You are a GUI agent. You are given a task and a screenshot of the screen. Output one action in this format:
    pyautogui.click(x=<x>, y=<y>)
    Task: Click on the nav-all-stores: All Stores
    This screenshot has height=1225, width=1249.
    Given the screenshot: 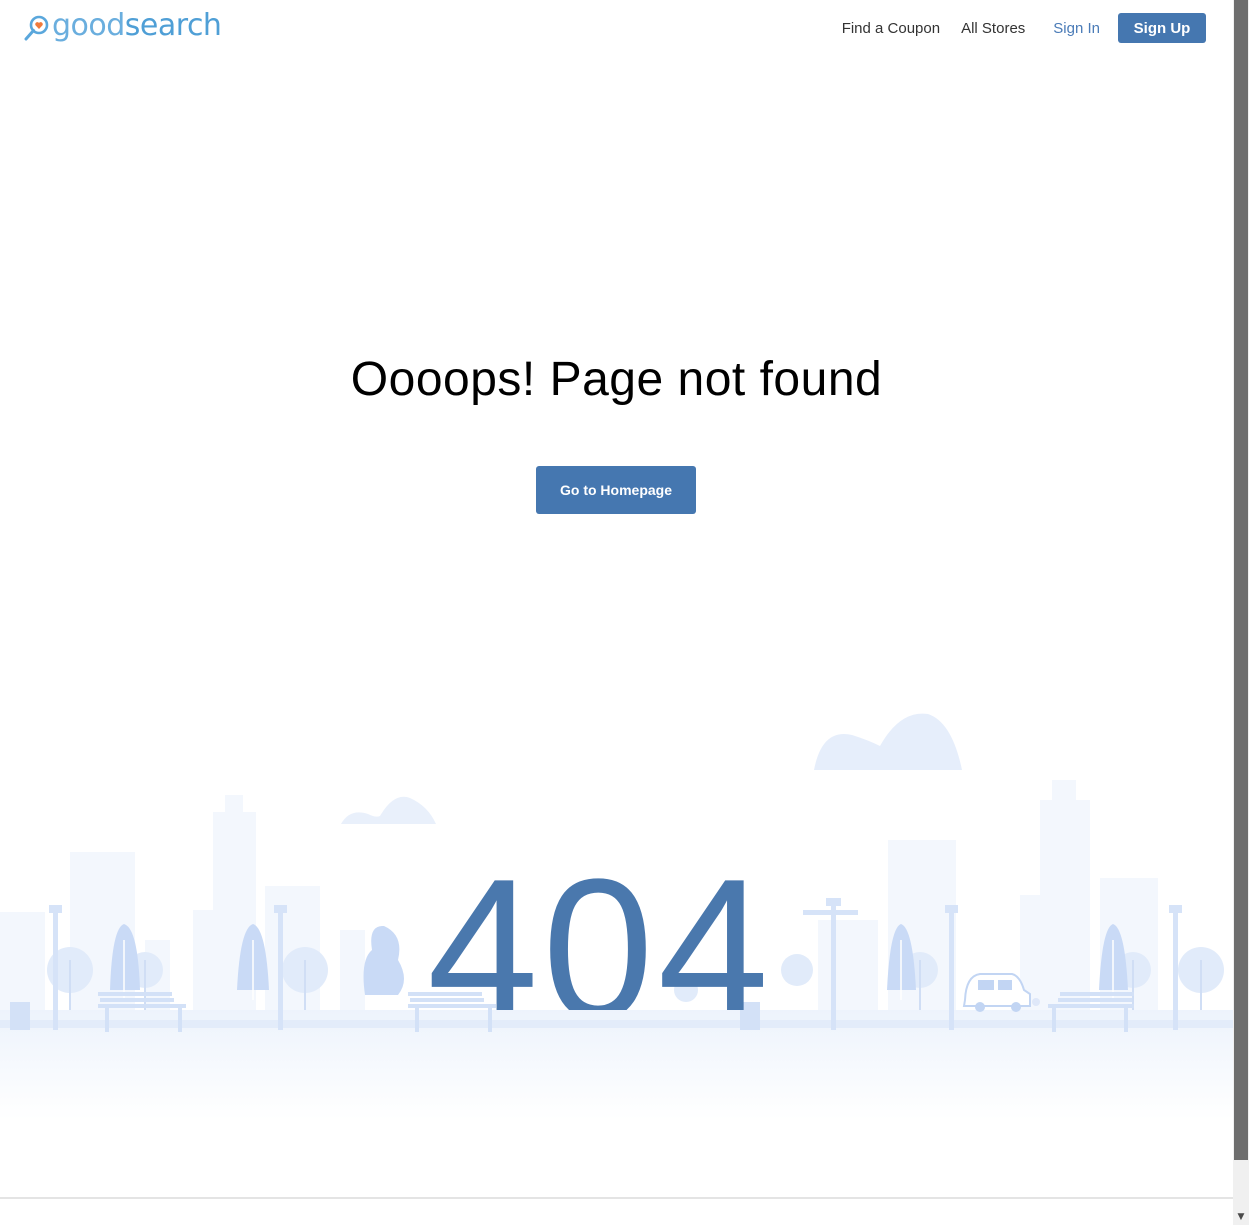 What is the action you would take?
    pyautogui.click(x=993, y=28)
    